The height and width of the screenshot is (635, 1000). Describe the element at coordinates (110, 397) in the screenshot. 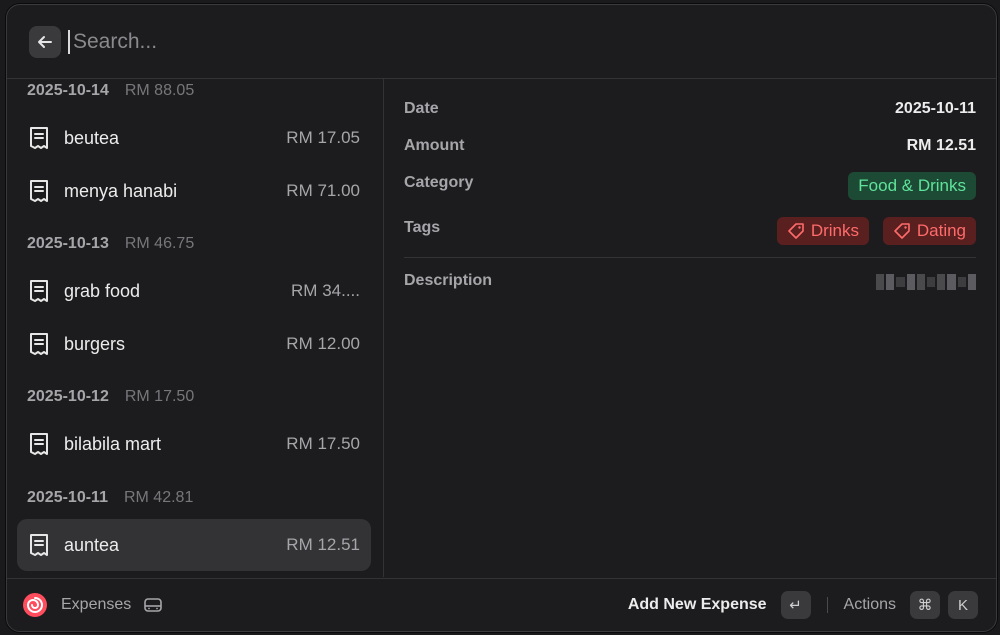

I see `group-header: 2025-10-12 RM 17.50` at that location.